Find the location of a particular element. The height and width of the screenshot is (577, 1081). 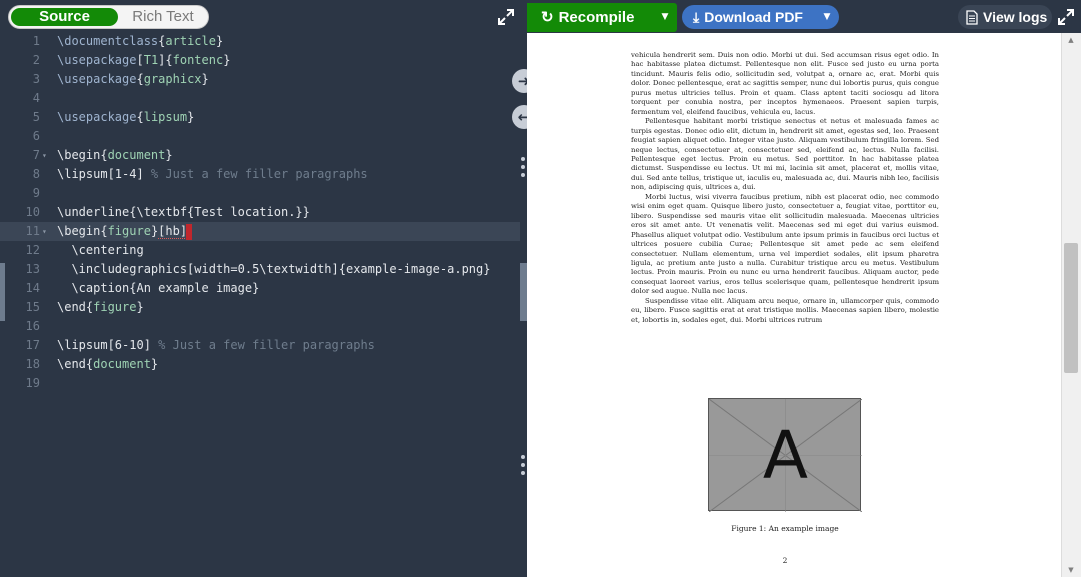

code-text: \usepackage[T1]{fontenc} is located at coordinates (143, 60).